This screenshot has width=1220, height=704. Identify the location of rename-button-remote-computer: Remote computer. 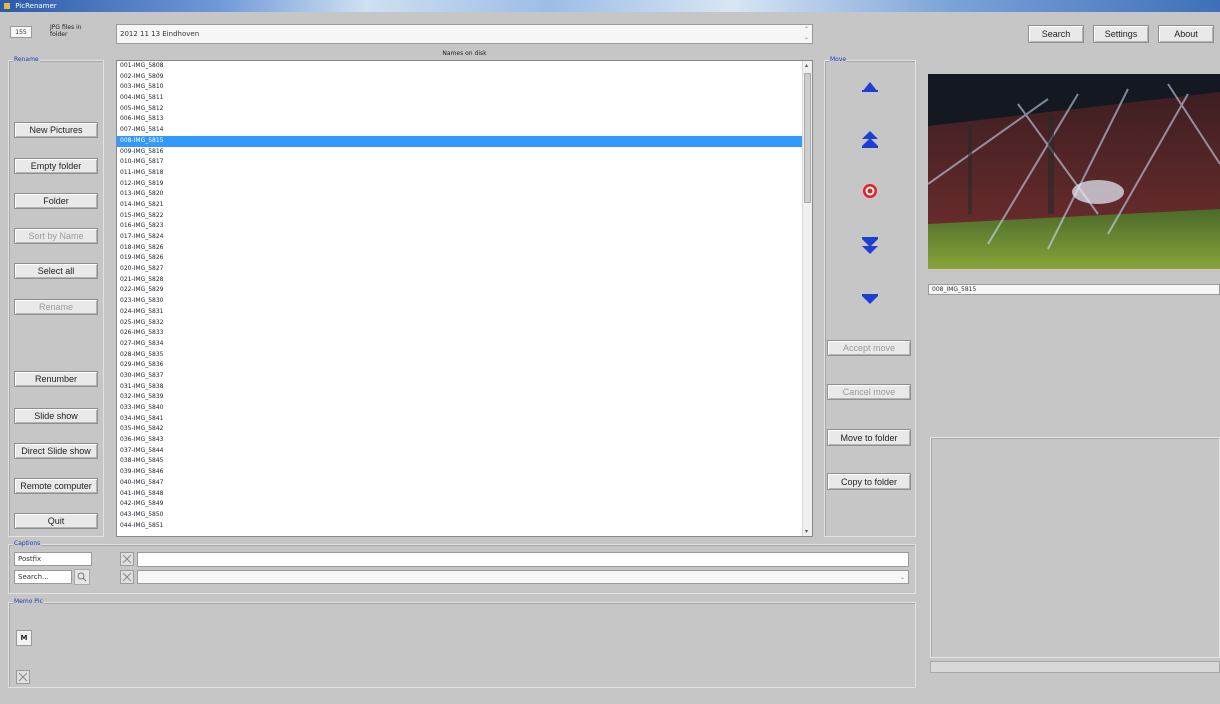
(56, 486).